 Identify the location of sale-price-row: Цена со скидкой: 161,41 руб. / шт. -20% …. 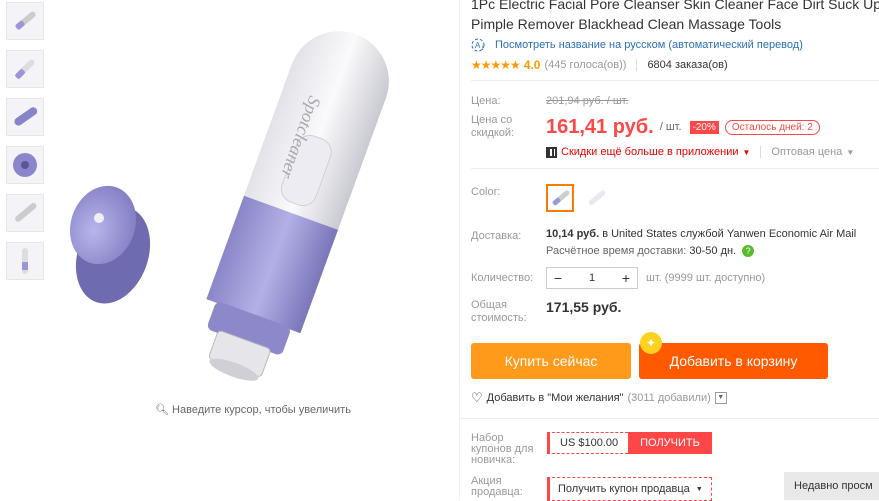
(675, 127).